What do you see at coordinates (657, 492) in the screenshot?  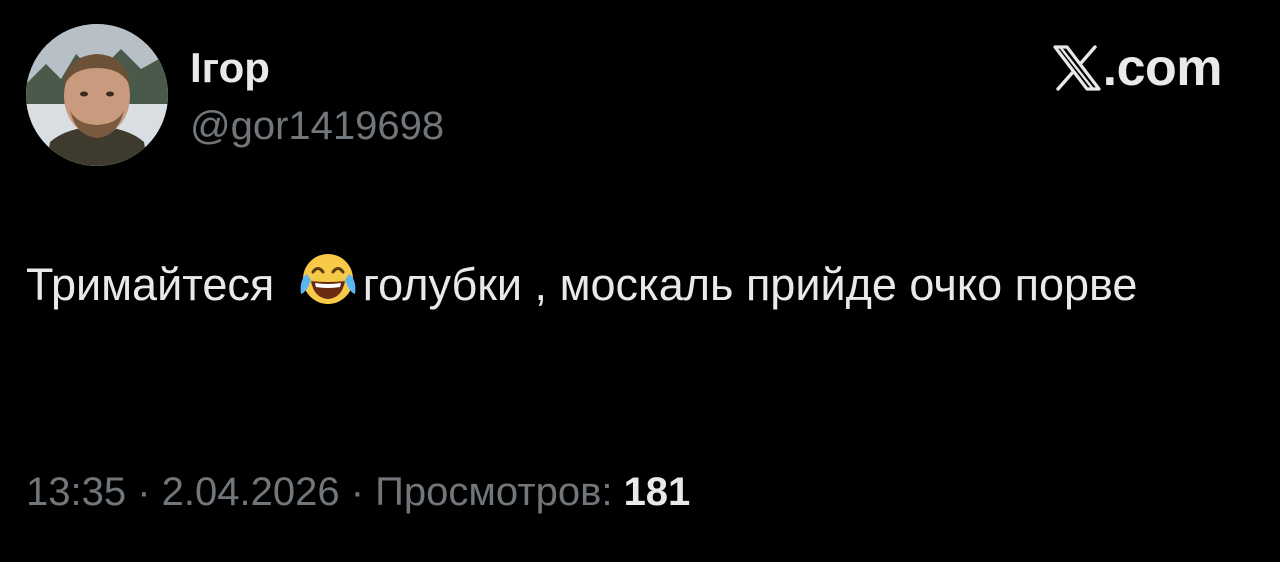 I see `views-count: 181` at bounding box center [657, 492].